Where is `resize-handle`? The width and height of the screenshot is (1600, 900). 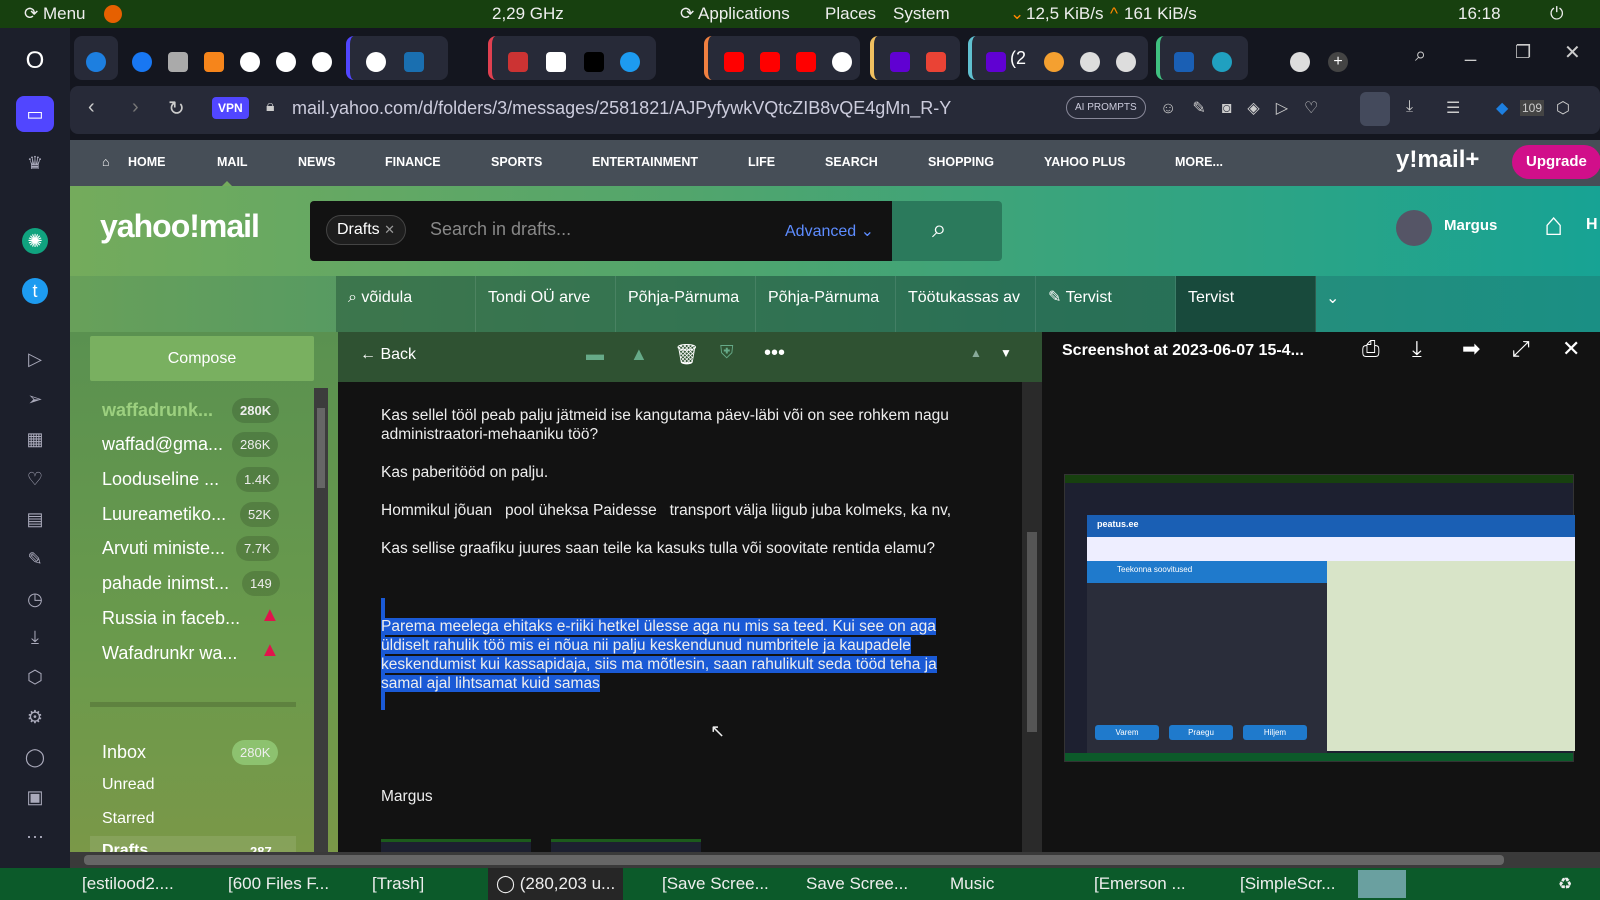 resize-handle is located at coordinates (193, 704).